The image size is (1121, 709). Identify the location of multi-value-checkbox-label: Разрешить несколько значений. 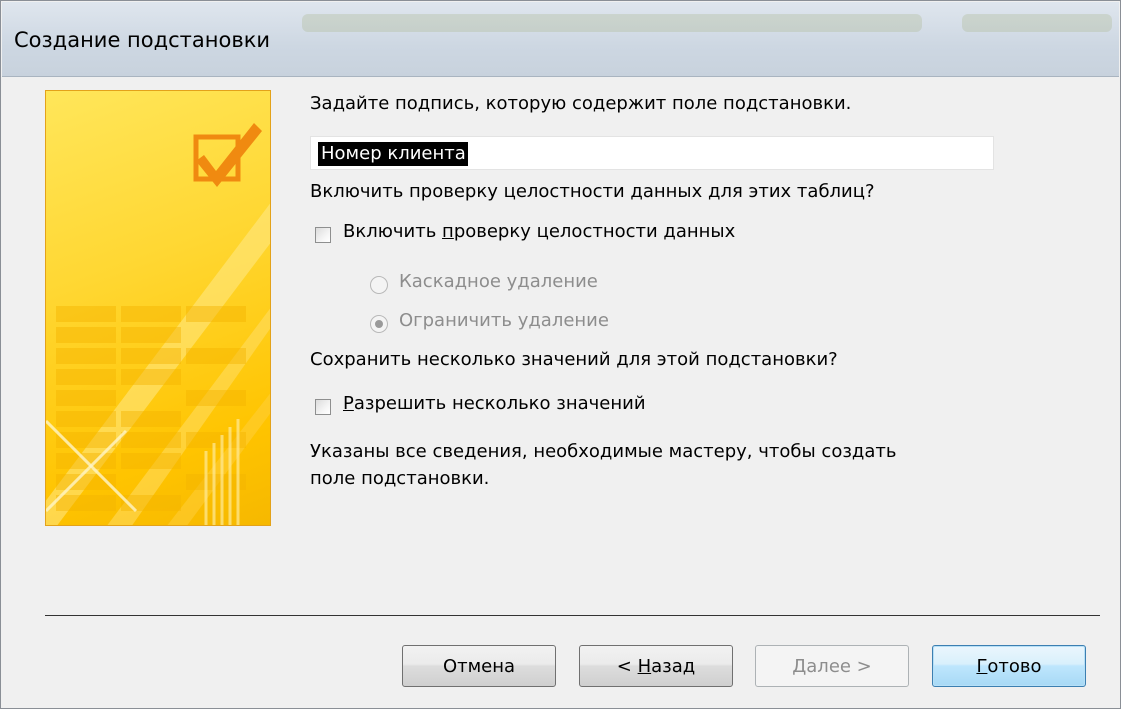
(494, 403).